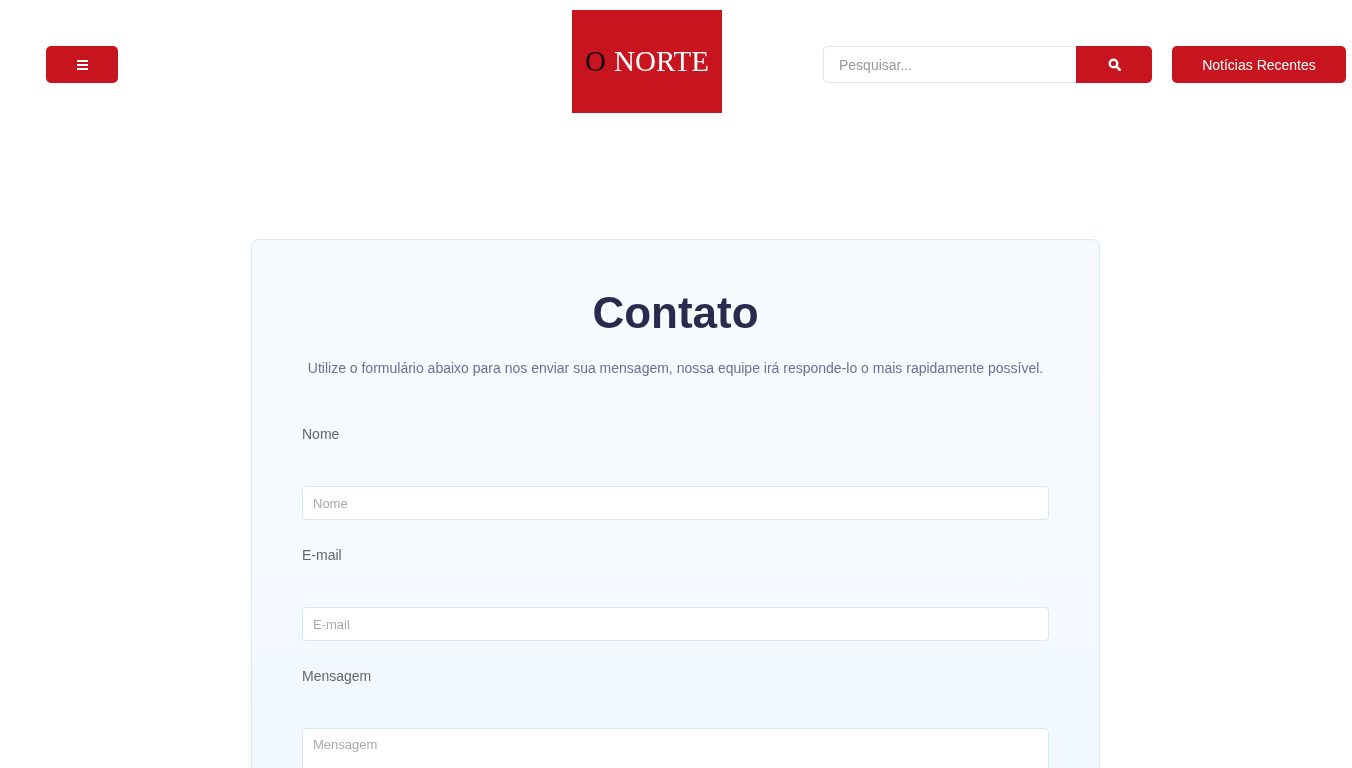 This screenshot has height=768, width=1352. What do you see at coordinates (337, 677) in the screenshot?
I see `field-label: Mensagem` at bounding box center [337, 677].